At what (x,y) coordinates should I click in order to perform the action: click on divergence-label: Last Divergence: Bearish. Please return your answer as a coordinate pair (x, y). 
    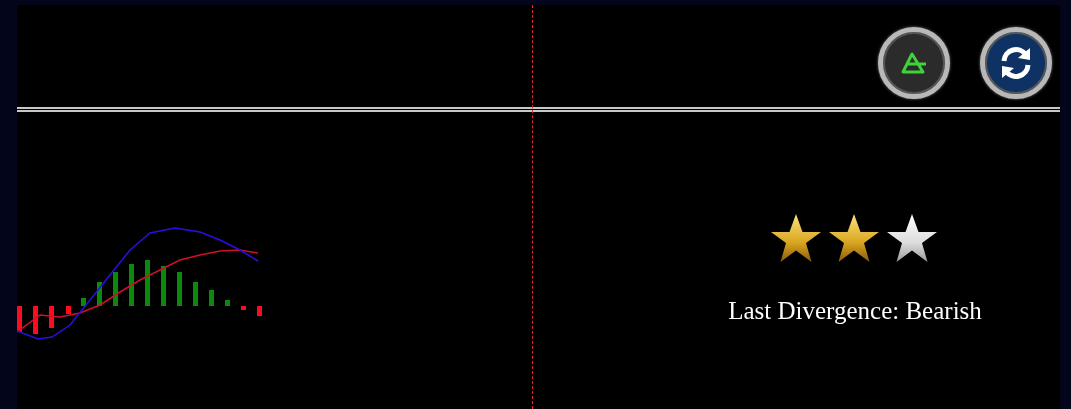
    Looking at the image, I should click on (855, 311).